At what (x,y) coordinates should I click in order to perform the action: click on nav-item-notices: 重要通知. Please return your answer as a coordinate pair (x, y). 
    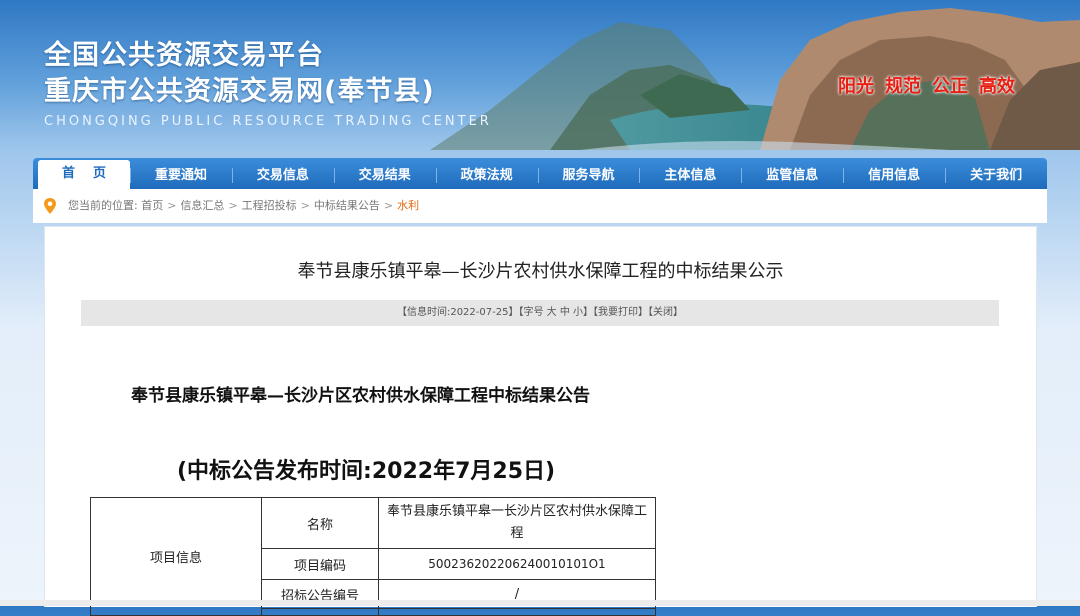
    Looking at the image, I should click on (181, 175).